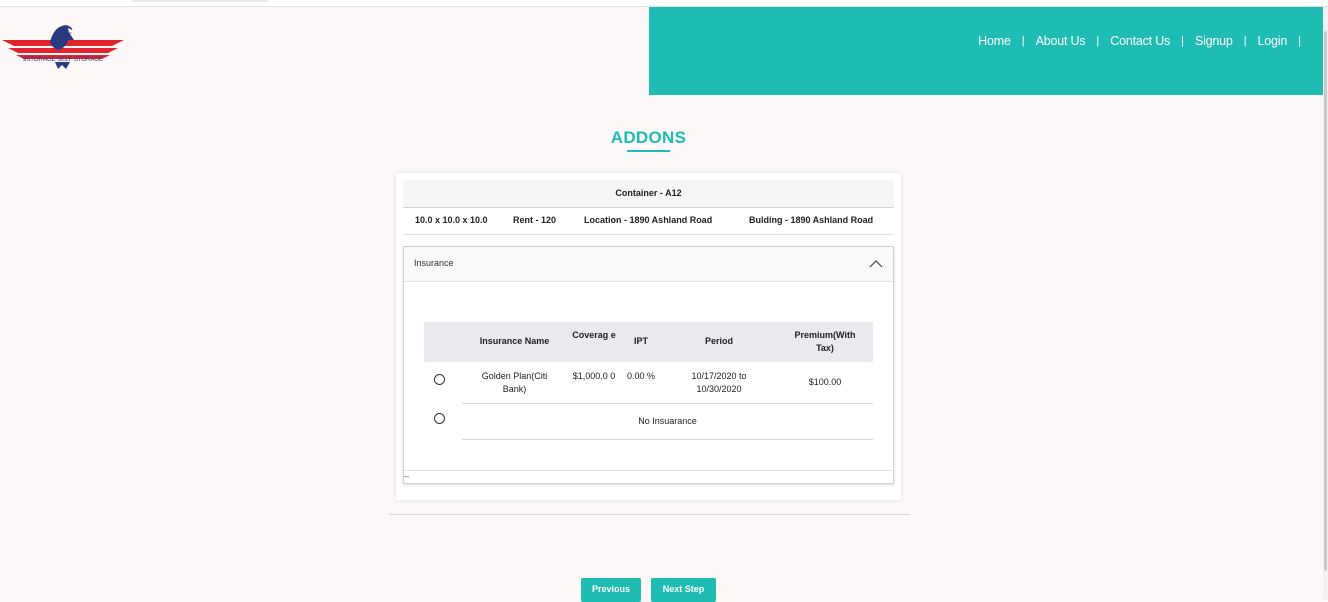 This screenshot has width=1328, height=602. Describe the element at coordinates (648, 264) in the screenshot. I see `insurance-panel-header: Insurance` at that location.